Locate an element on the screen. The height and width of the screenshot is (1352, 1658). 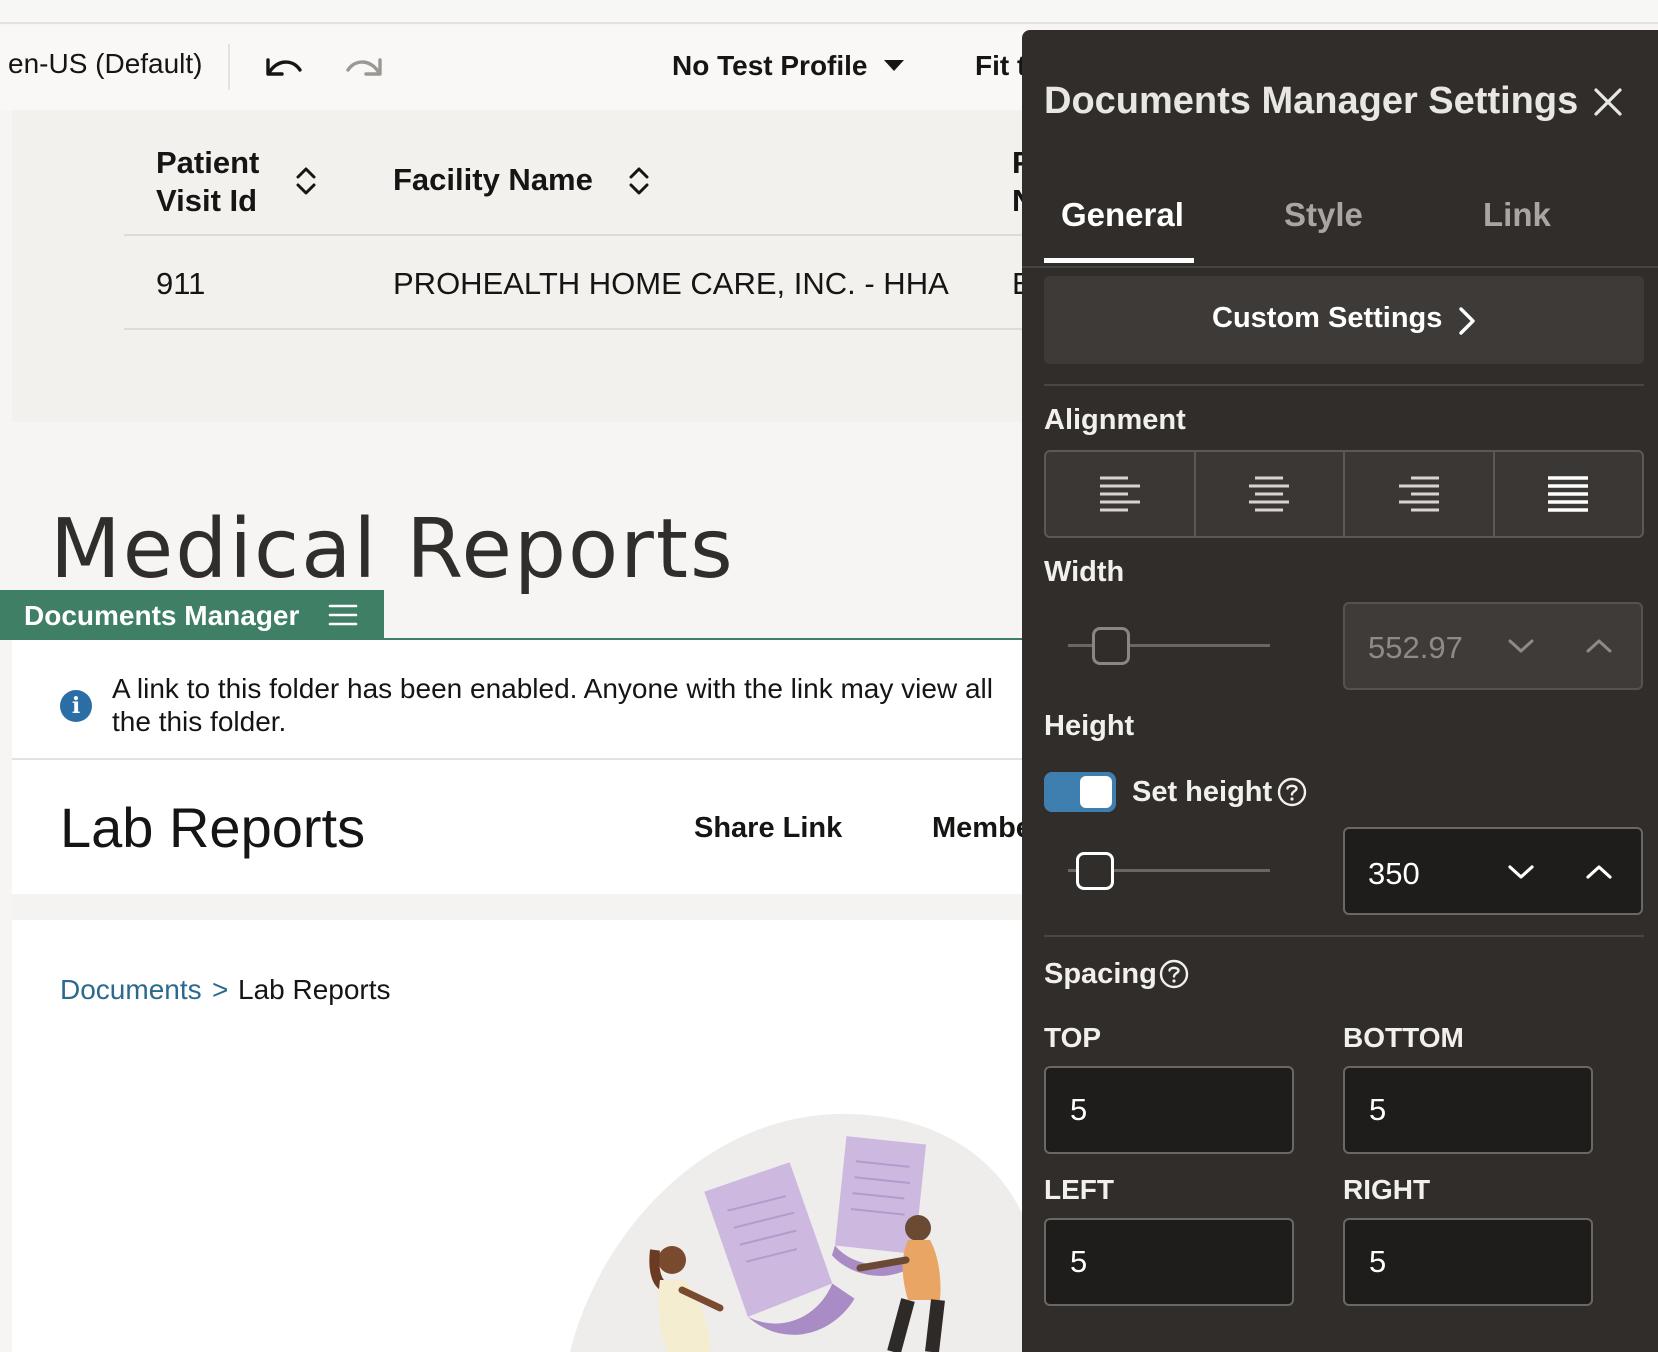
undo-icon is located at coordinates (283, 67).